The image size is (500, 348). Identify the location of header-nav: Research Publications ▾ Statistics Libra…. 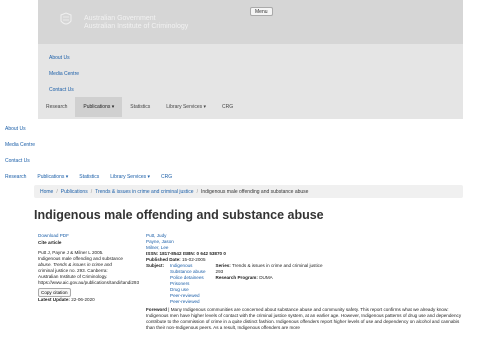
(250, 107).